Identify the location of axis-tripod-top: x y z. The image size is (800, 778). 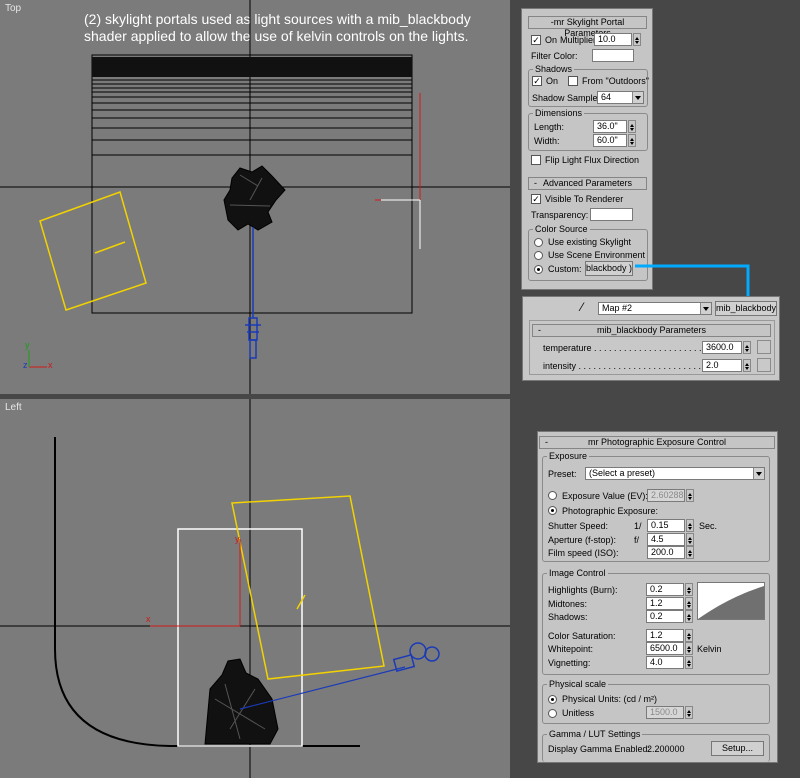
(38, 355).